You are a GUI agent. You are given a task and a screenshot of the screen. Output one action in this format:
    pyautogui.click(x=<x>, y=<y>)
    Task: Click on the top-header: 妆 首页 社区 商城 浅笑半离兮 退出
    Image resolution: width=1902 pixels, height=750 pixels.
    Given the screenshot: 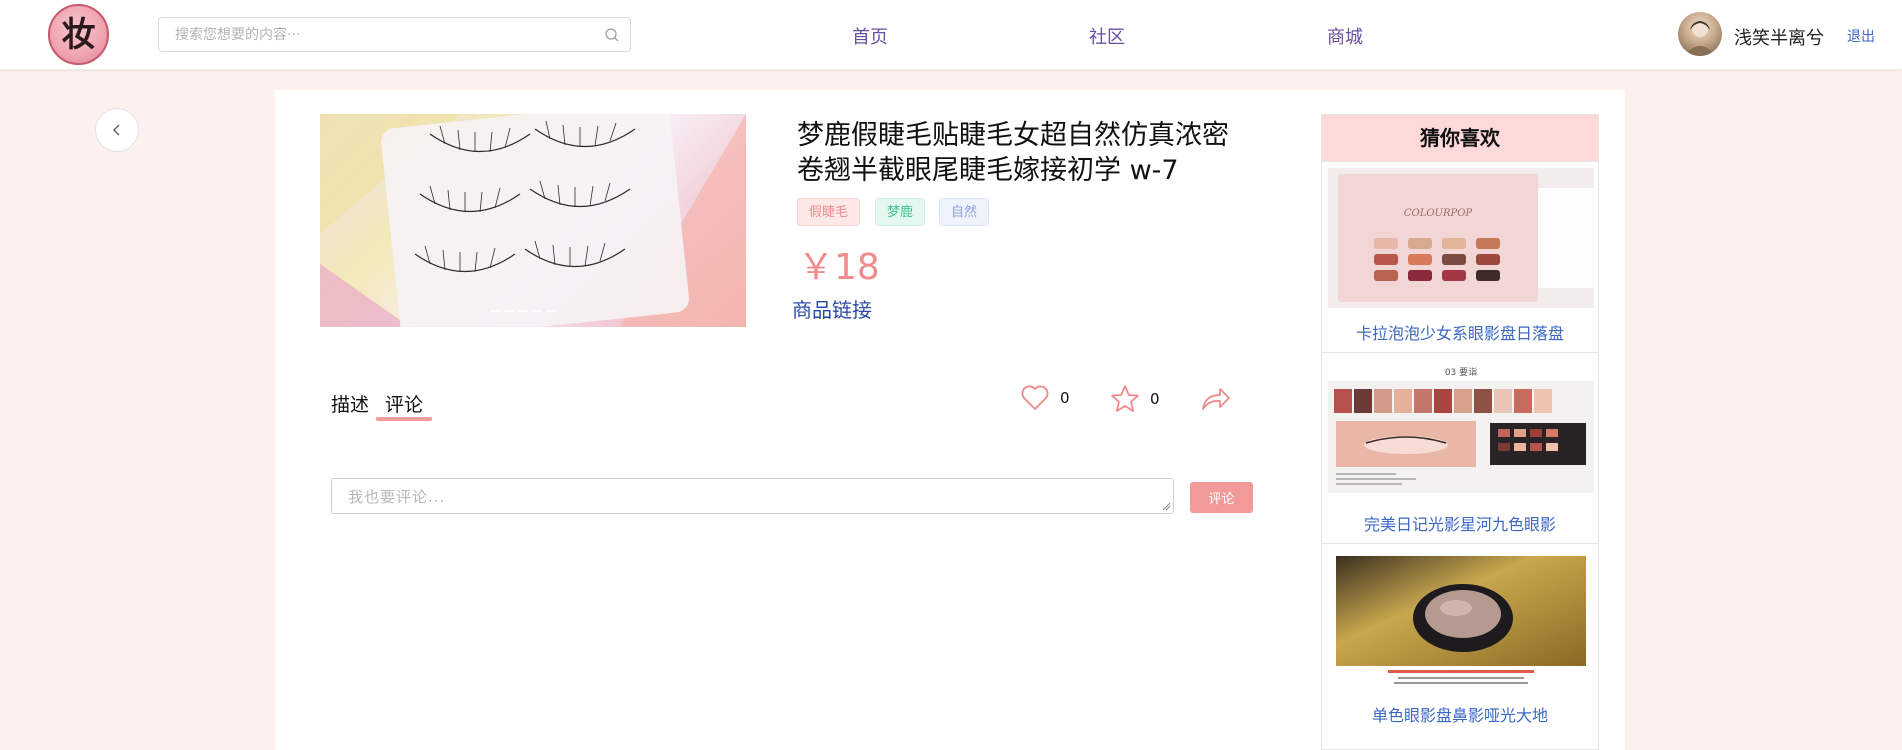 What is the action you would take?
    pyautogui.click(x=951, y=35)
    